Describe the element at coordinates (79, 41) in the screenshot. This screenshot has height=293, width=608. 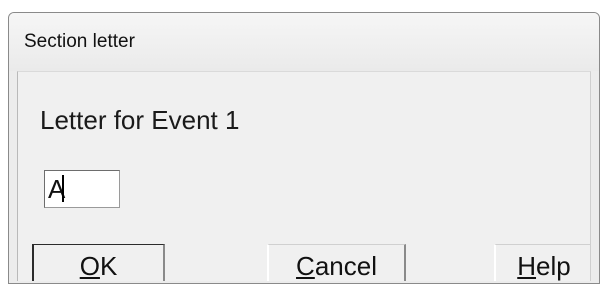
I see `window-title: Section letter` at that location.